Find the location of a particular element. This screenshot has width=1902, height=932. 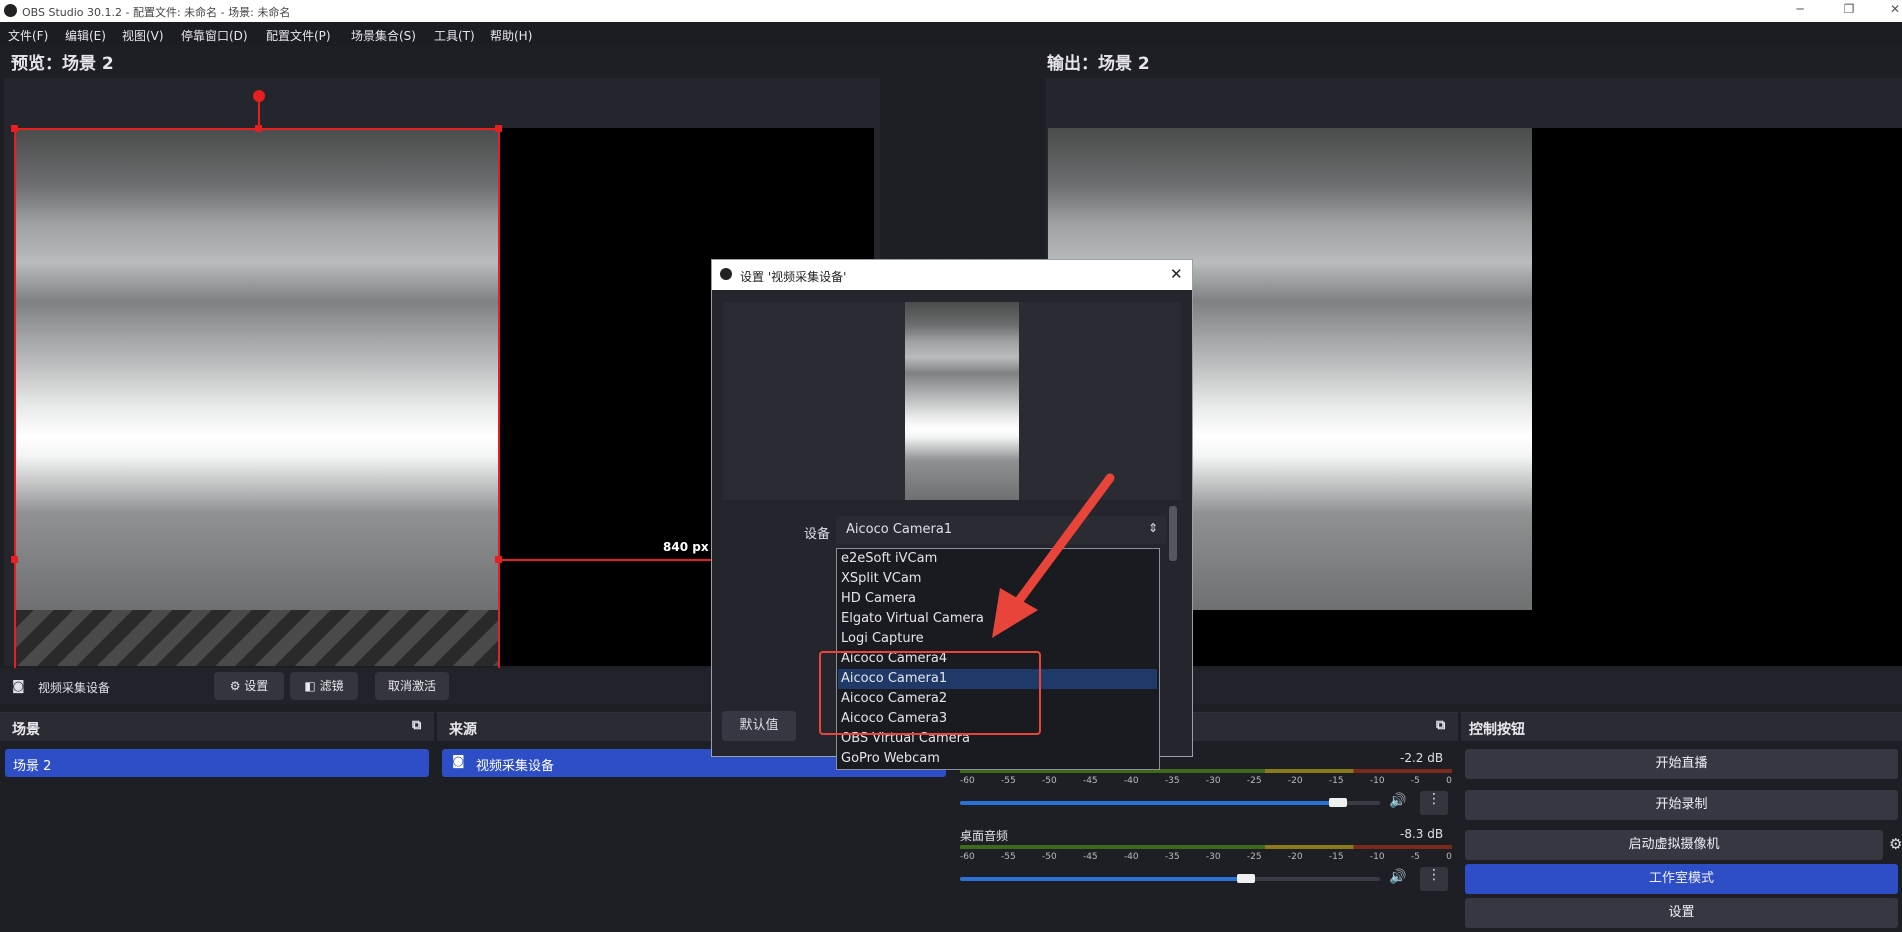

studio-mode-button: 工作室模式 is located at coordinates (1681, 879).